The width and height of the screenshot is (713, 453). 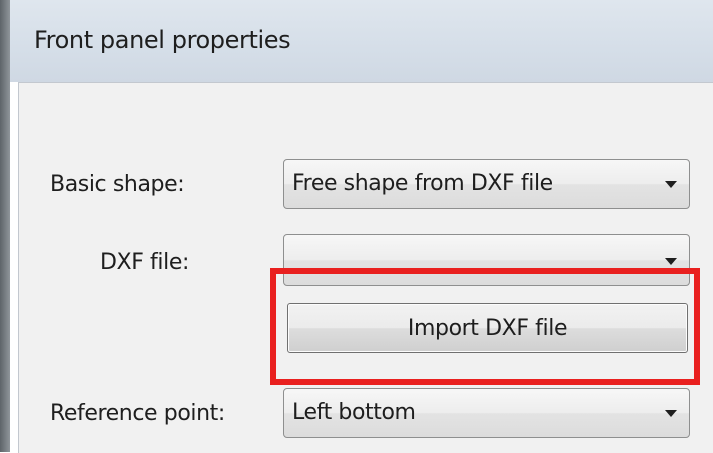 I want to click on dxf-file-label: DXF file:, so click(x=144, y=262).